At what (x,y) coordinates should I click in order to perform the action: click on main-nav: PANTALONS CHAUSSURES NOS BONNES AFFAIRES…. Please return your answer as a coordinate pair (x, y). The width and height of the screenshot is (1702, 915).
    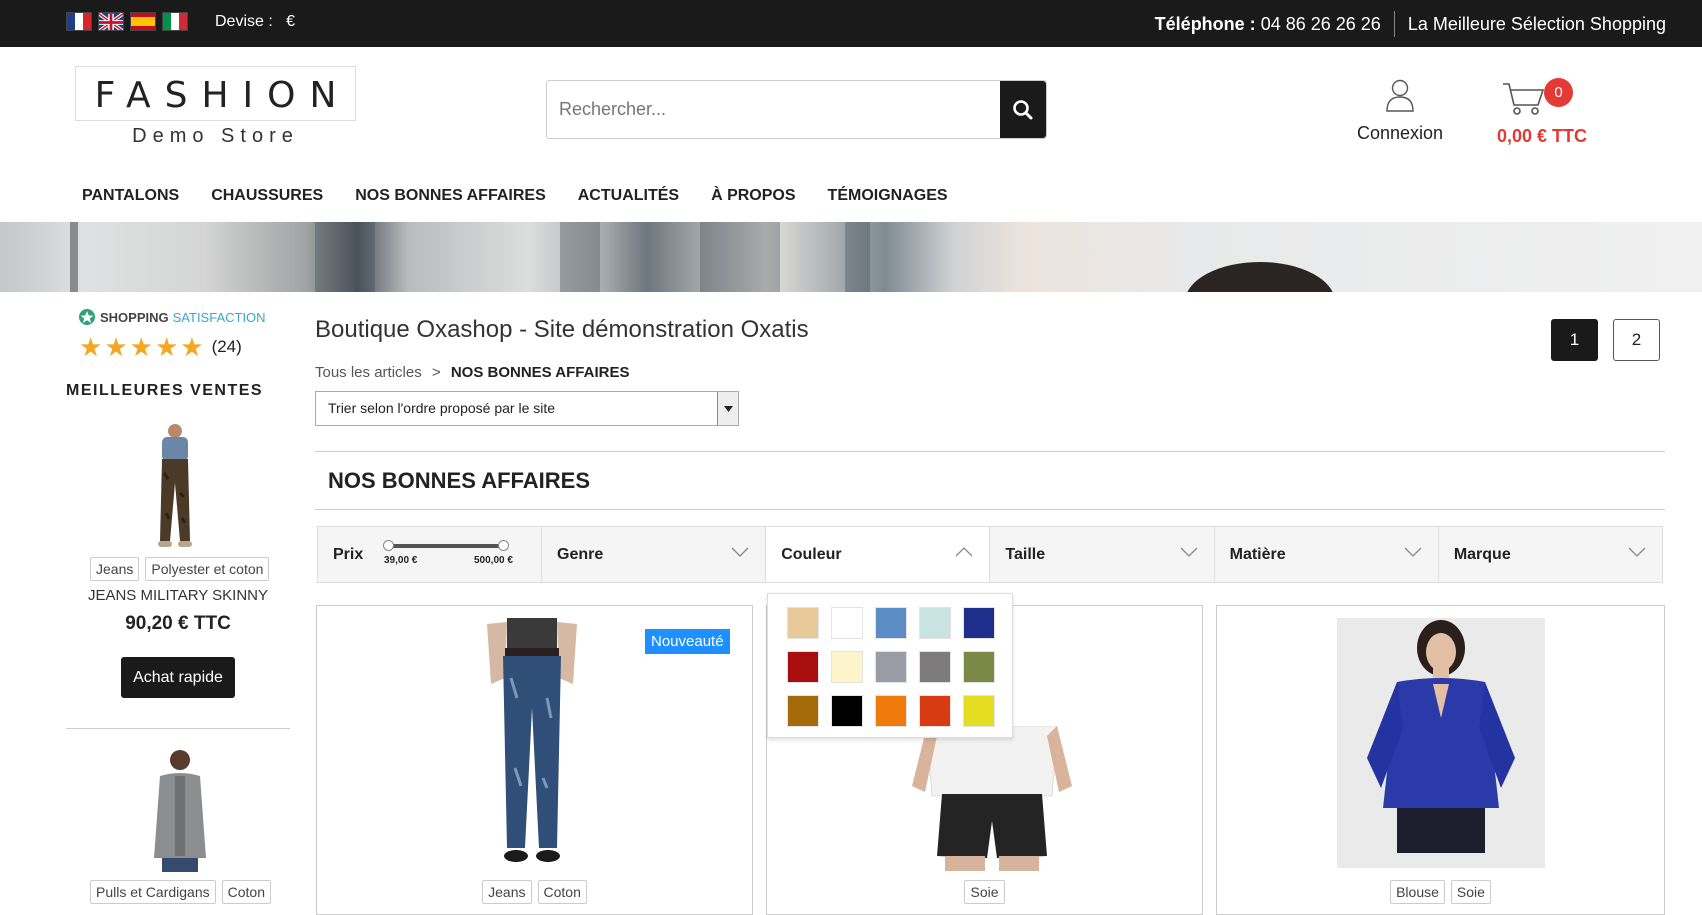
    Looking at the image, I should click on (515, 196).